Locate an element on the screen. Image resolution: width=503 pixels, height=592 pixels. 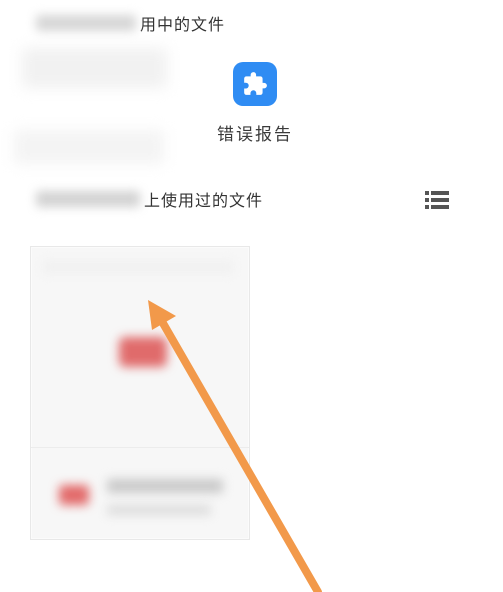
section-in-use-header: 用中的文件 is located at coordinates (130, 23).